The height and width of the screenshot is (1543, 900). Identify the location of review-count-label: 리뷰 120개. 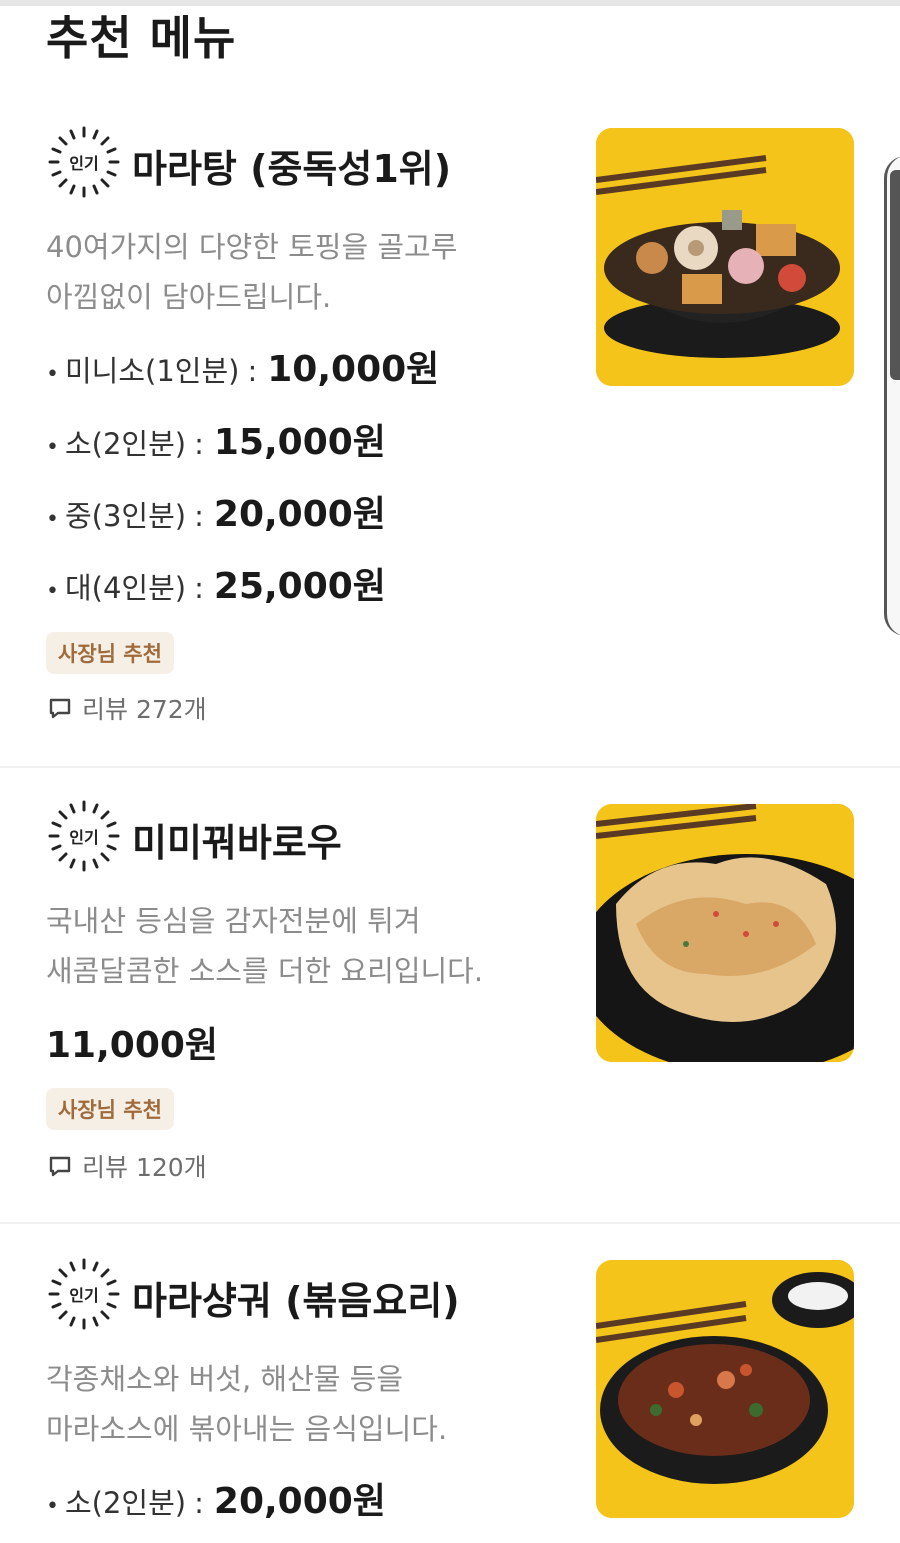
(144, 1167).